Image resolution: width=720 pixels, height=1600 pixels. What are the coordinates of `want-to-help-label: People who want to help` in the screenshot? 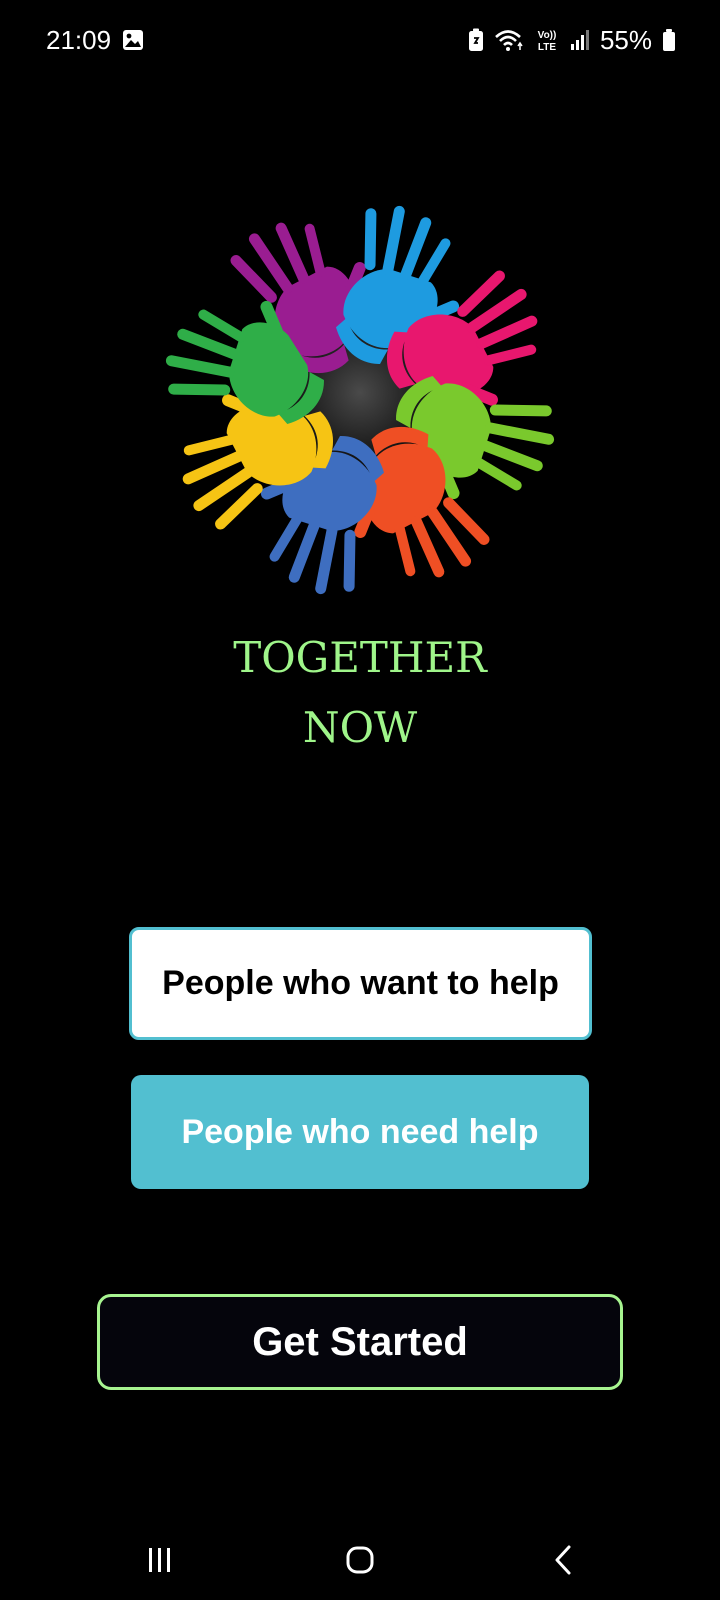 It's located at (360, 983).